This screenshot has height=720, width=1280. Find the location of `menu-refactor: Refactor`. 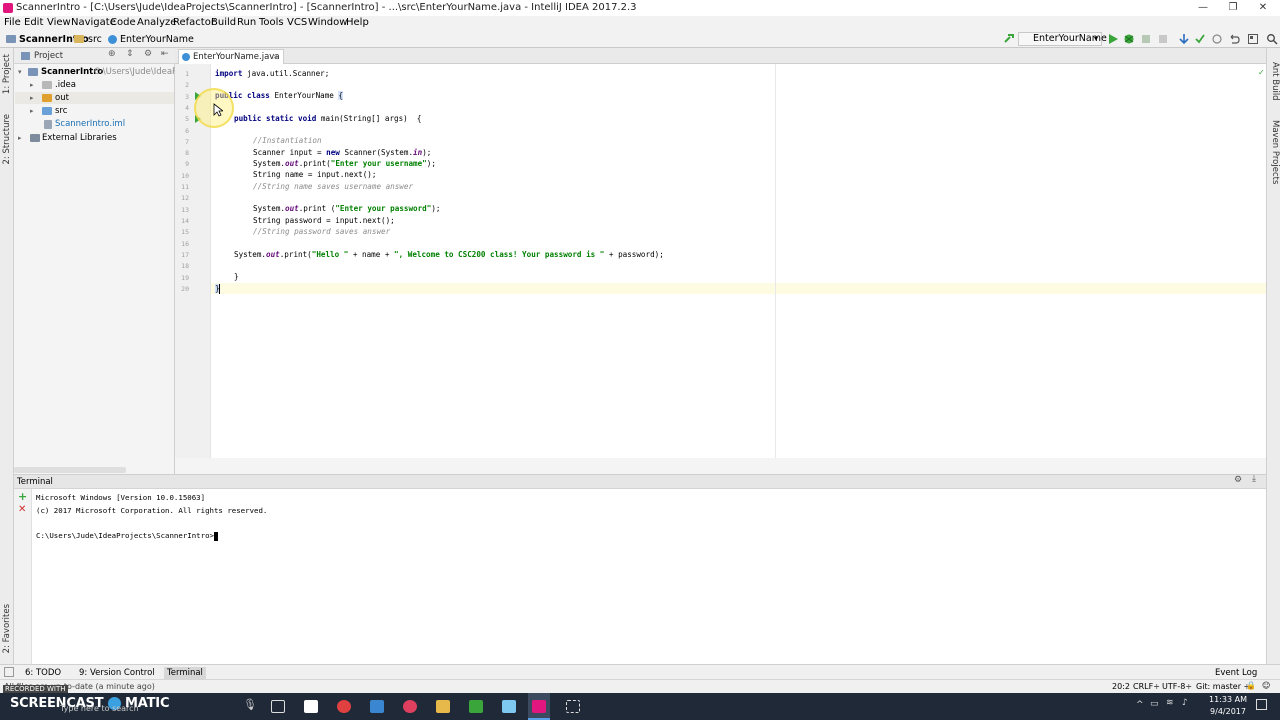

menu-refactor: Refactor is located at coordinates (194, 22).